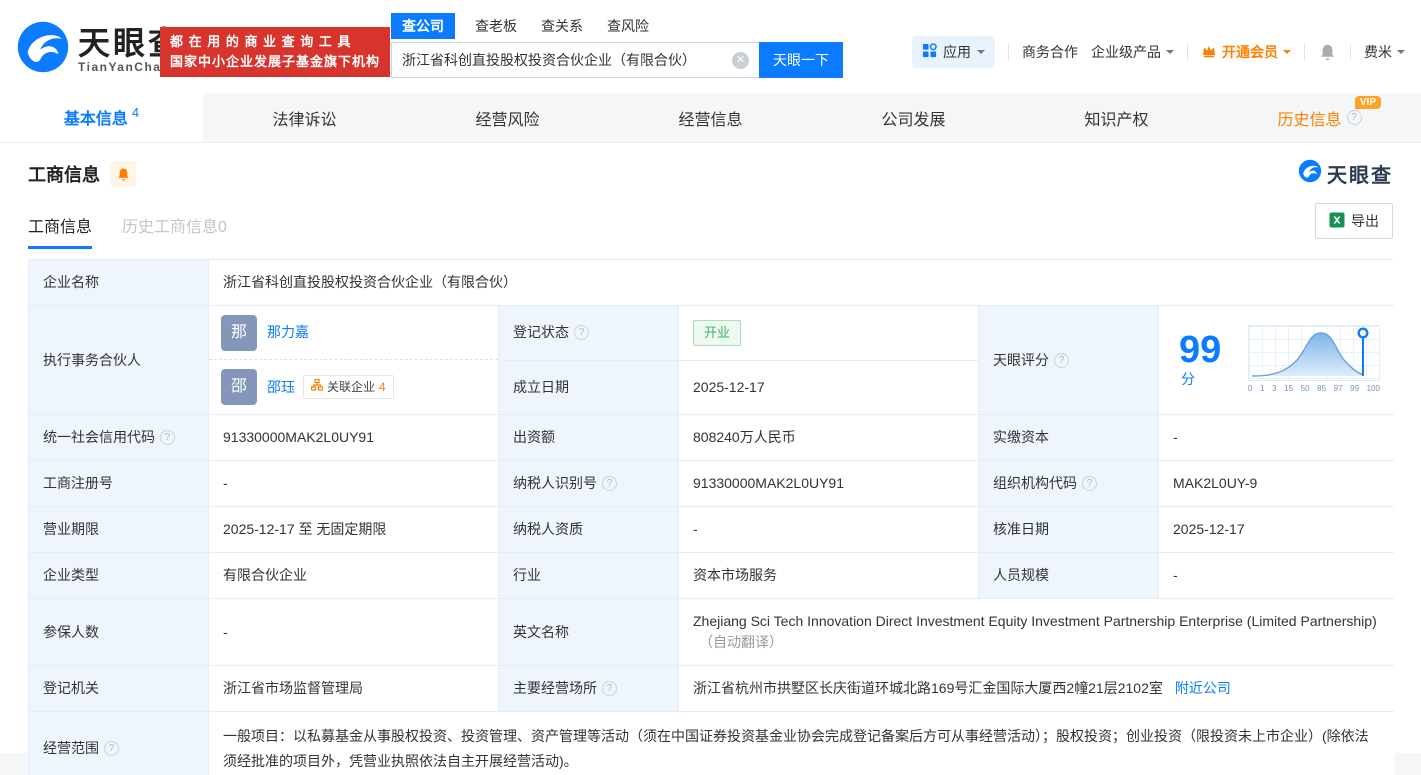 This screenshot has height=775, width=1421. What do you see at coordinates (275, 61) in the screenshot?
I see `slogan-line2: 国家中小企业发展子基金旗下机构` at bounding box center [275, 61].